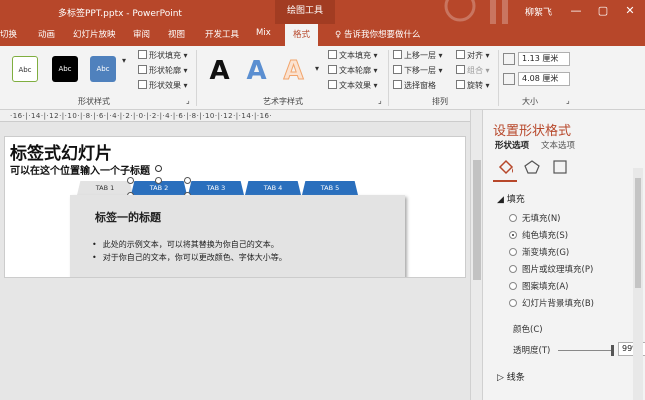 This screenshot has height=400, width=645. I want to click on radio-solid-fill: 纯色填充(S), so click(538, 235).